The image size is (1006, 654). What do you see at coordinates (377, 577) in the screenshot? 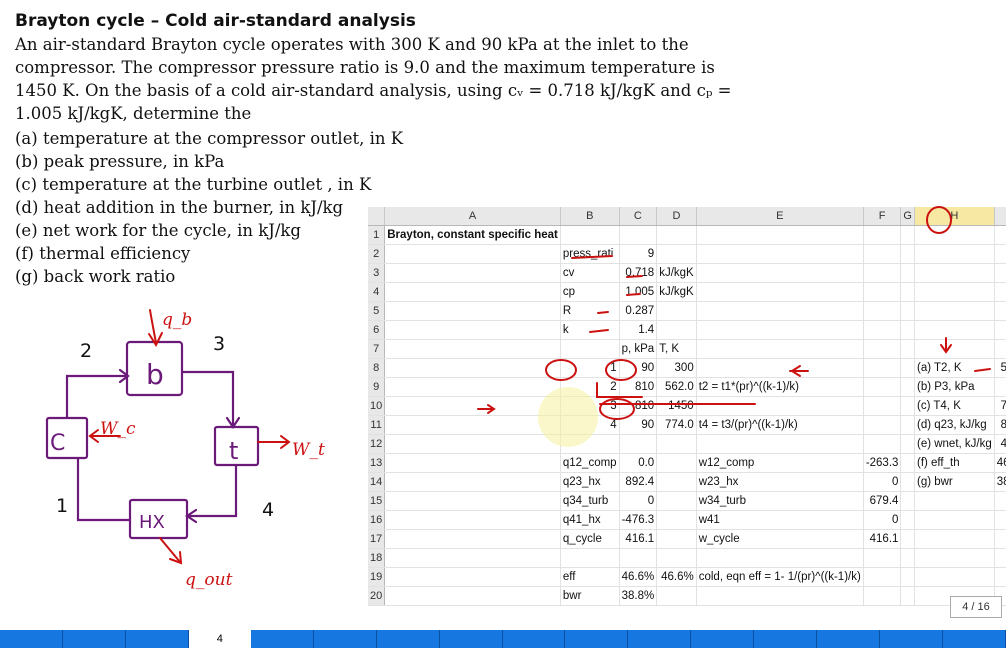
I see `row-header: 19` at bounding box center [377, 577].